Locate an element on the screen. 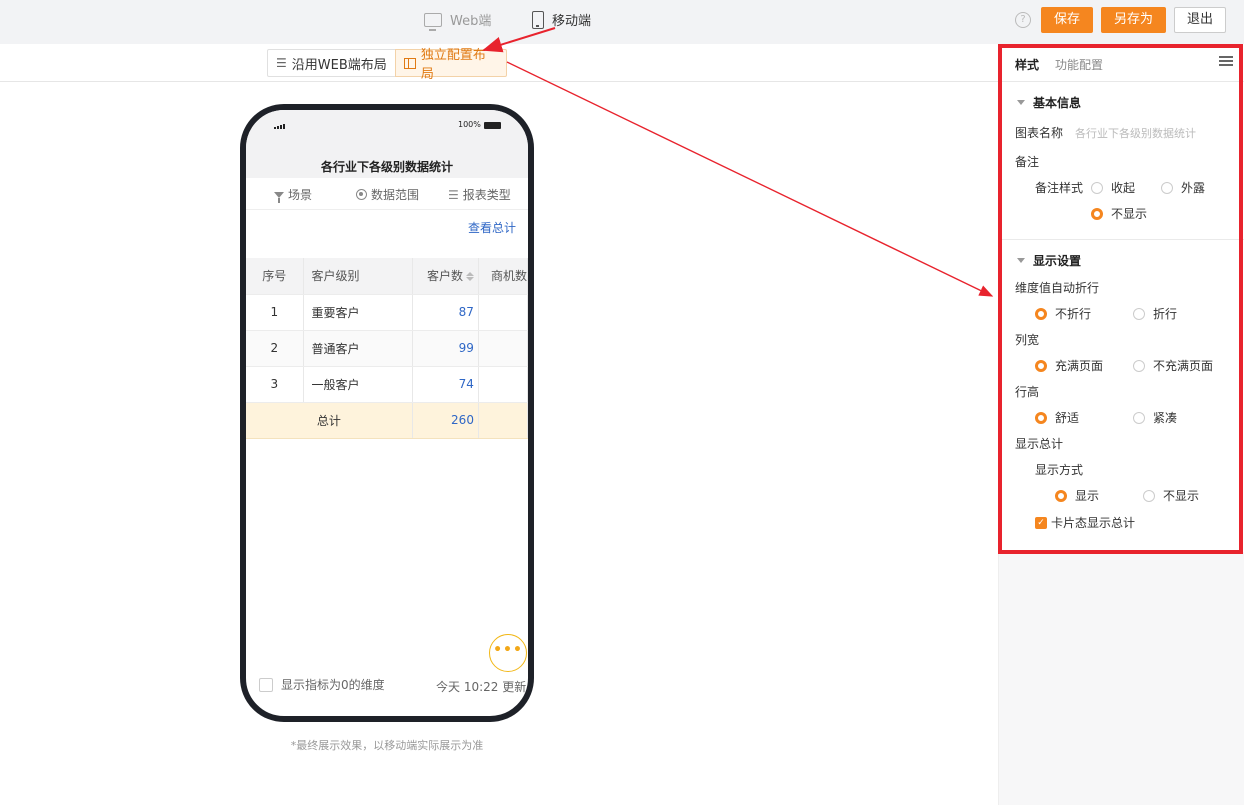 Image resolution: width=1244 pixels, height=805 pixels. remark-style-label: 备注样式 is located at coordinates (1059, 188).